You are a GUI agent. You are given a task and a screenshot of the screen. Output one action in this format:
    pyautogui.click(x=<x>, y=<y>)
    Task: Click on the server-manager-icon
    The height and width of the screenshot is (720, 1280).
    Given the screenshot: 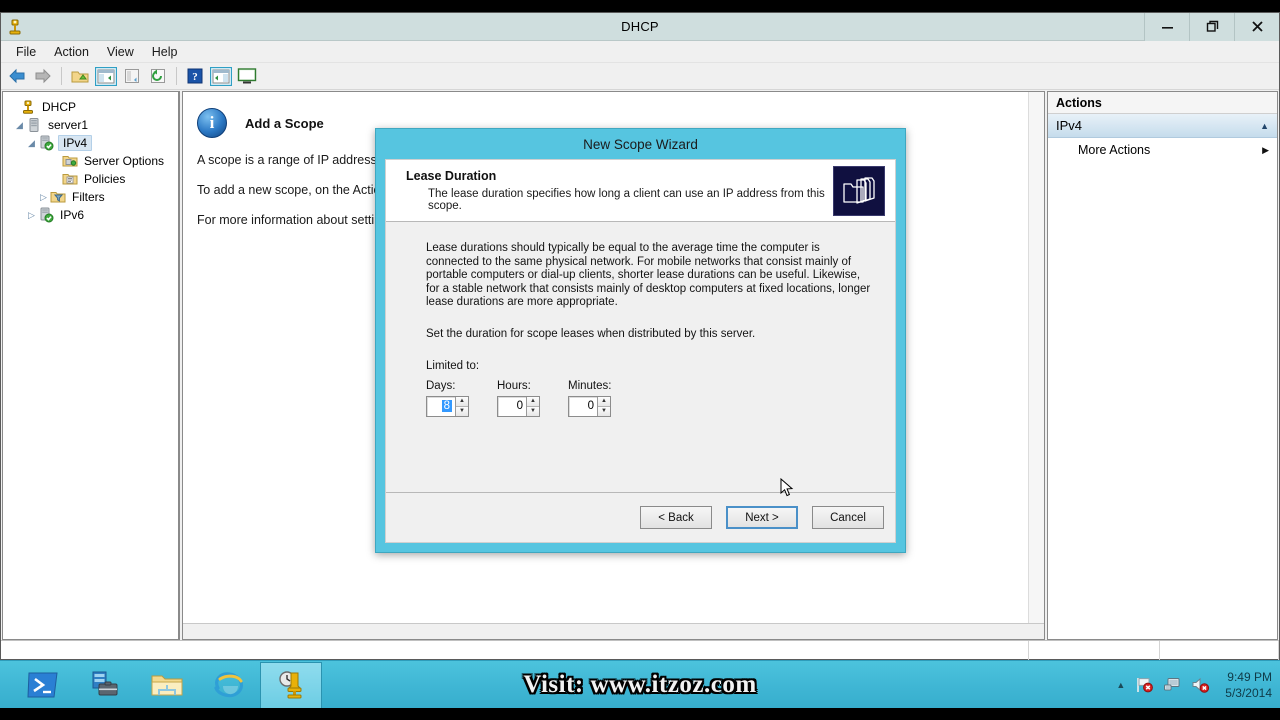 What is the action you would take?
    pyautogui.click(x=105, y=685)
    